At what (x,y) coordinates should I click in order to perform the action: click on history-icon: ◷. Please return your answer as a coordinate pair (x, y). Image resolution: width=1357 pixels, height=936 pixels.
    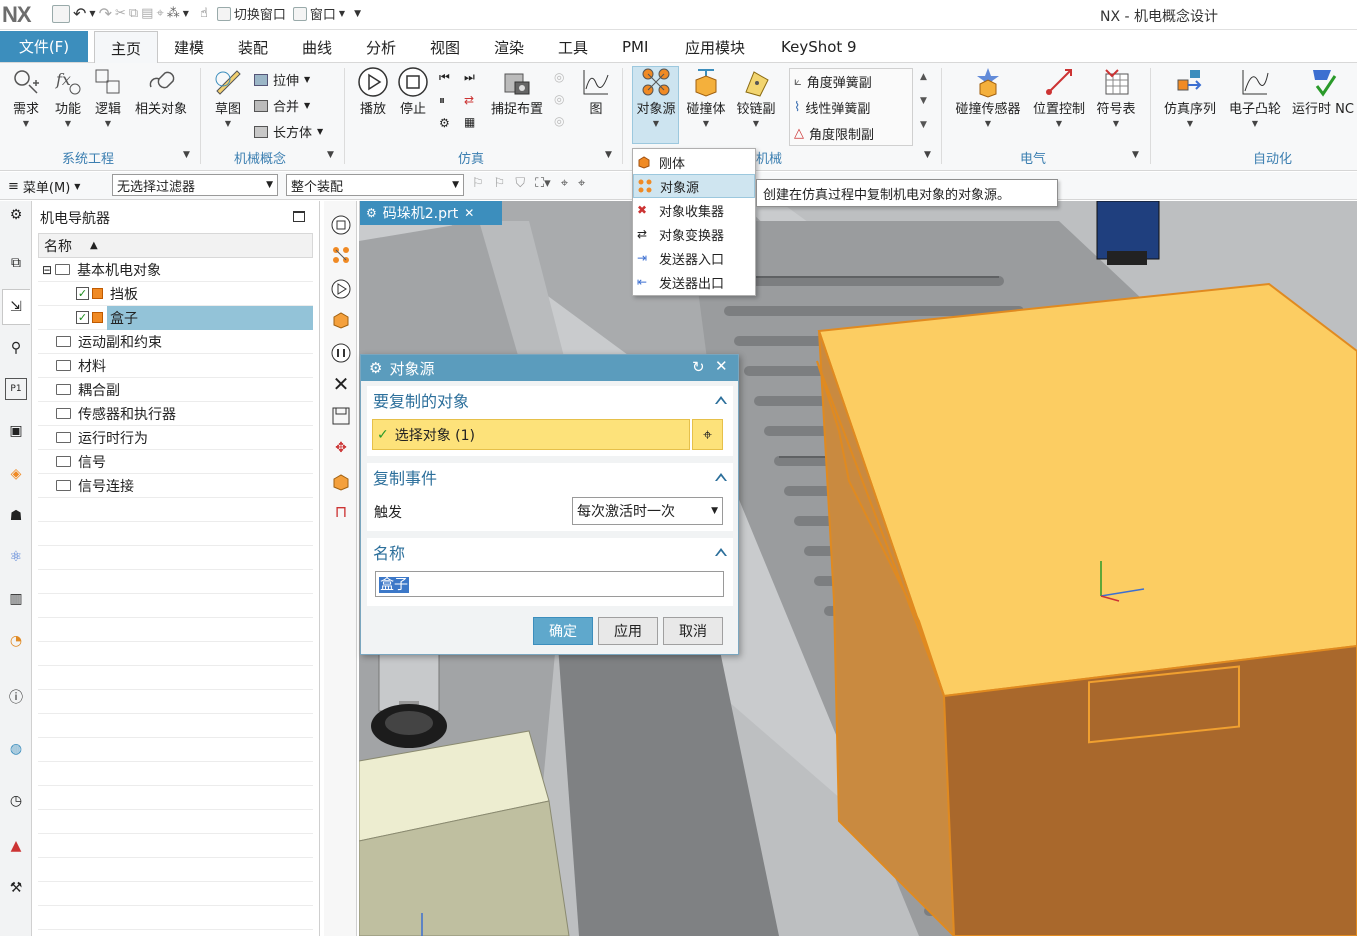
    Looking at the image, I should click on (16, 801).